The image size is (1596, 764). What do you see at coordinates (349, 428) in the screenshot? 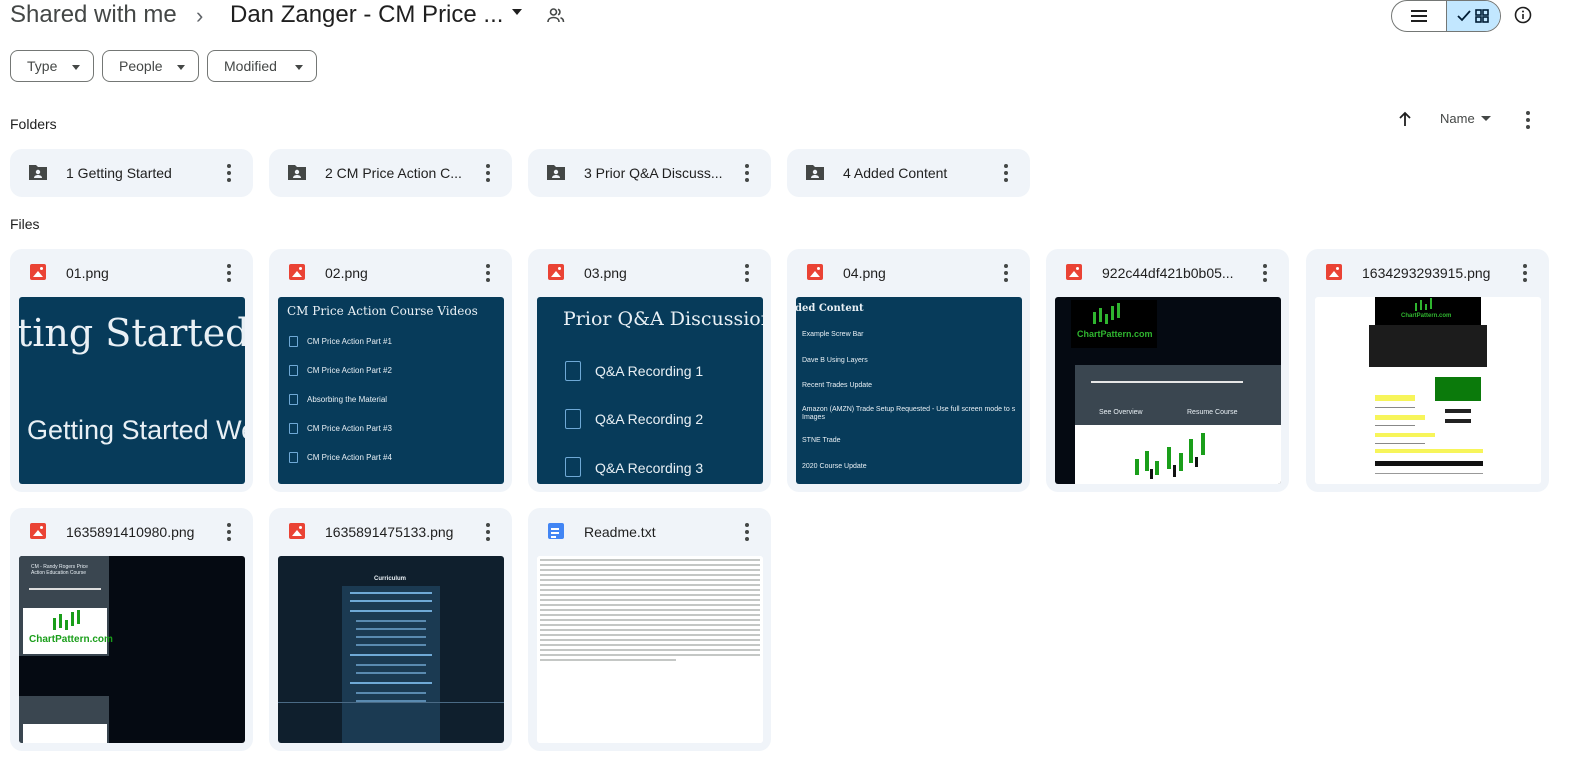
I see `thumb-text: CM Price Action Part #3` at bounding box center [349, 428].